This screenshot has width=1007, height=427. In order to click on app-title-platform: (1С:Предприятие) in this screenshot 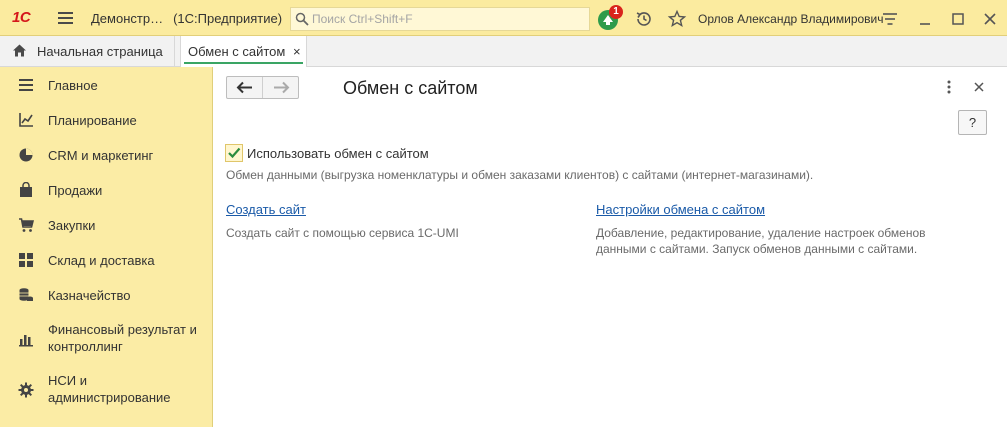, I will do `click(228, 18)`.